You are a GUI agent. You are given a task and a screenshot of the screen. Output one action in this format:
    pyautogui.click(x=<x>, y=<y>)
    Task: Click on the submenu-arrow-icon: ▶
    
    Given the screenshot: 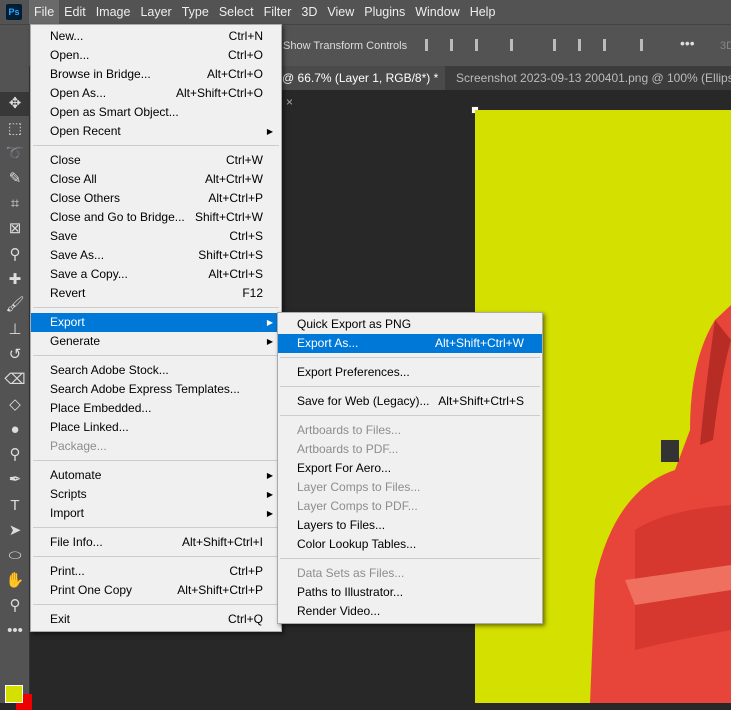 What is the action you would take?
    pyautogui.click(x=269, y=513)
    